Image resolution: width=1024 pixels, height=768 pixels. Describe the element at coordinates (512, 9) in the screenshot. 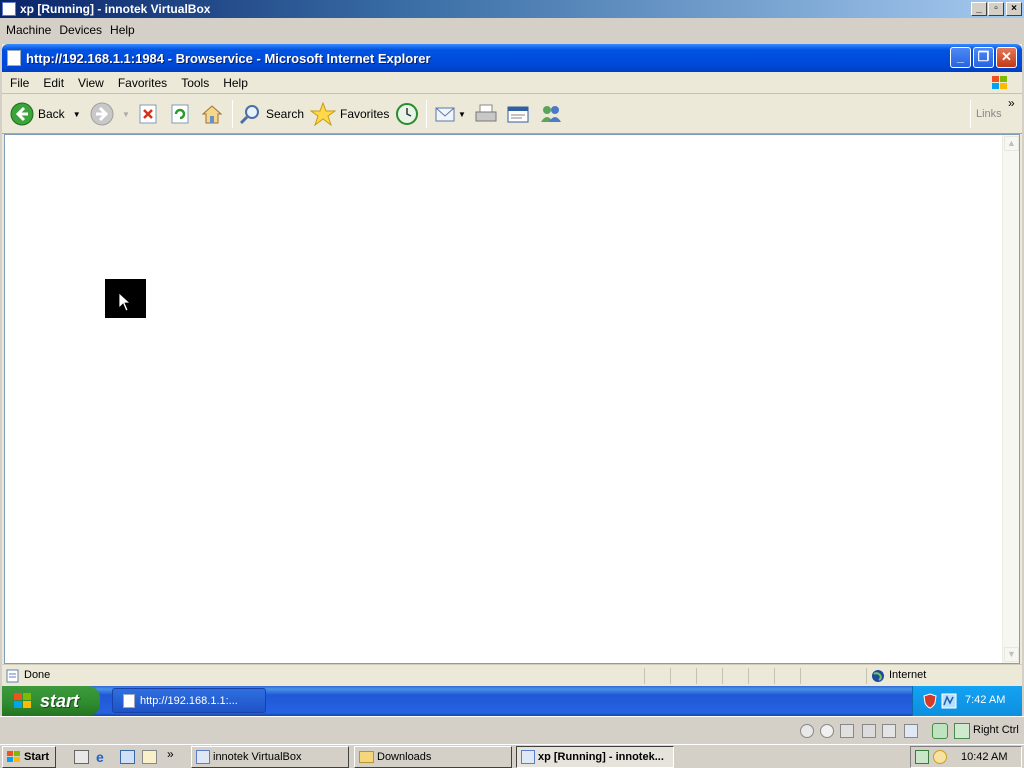

I see `host-title-bar: xp [Running] - innotek VirtualBox _ ▫ ×` at that location.